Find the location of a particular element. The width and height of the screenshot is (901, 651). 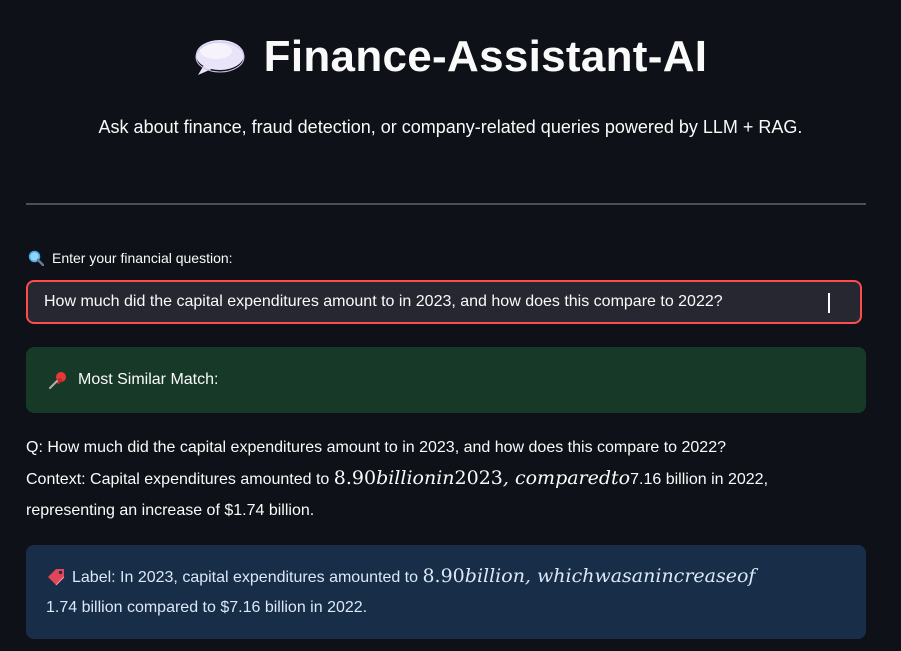

magnifier-icon is located at coordinates (36, 258).